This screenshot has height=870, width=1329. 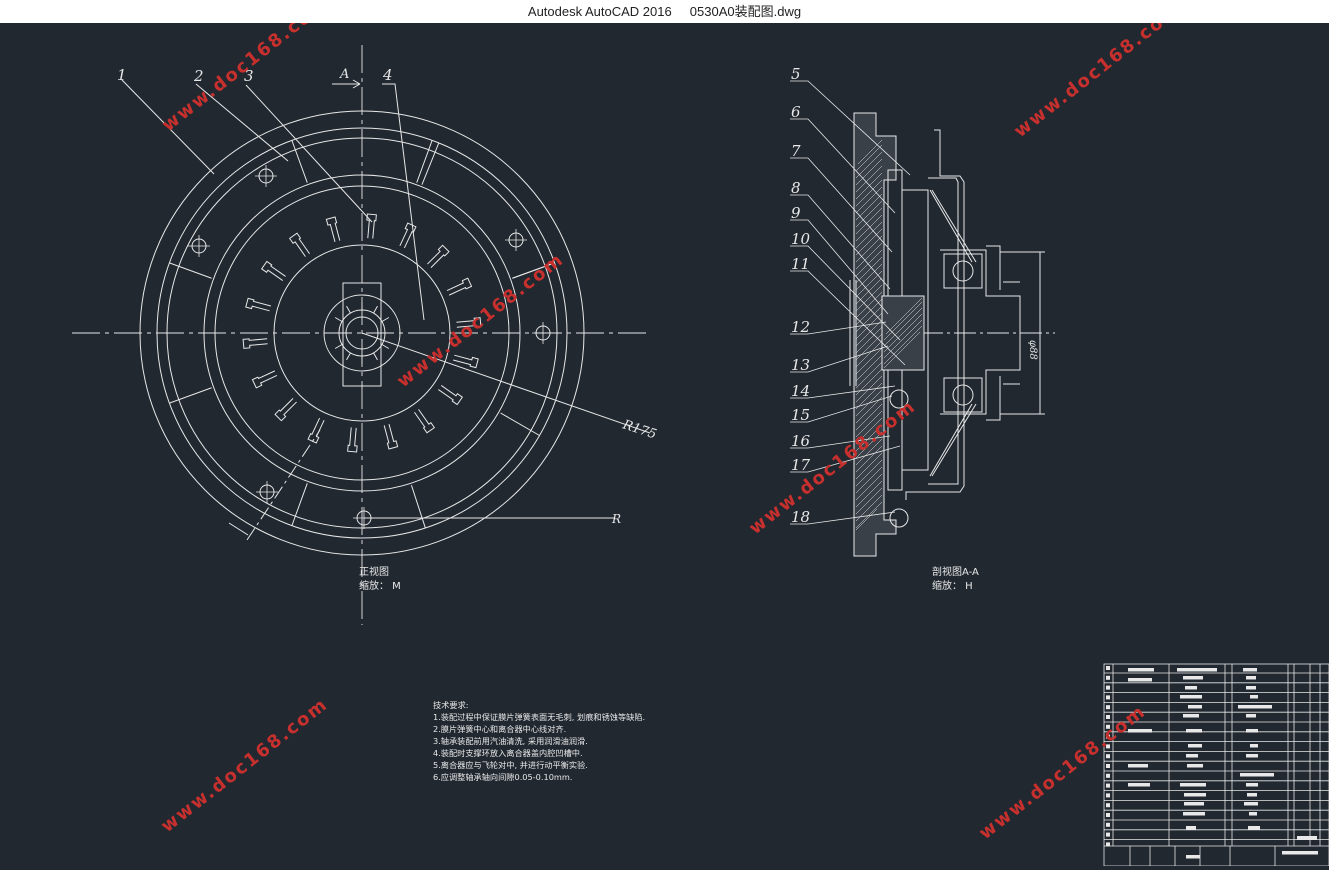 I want to click on part-label-13: 13, so click(x=800, y=365).